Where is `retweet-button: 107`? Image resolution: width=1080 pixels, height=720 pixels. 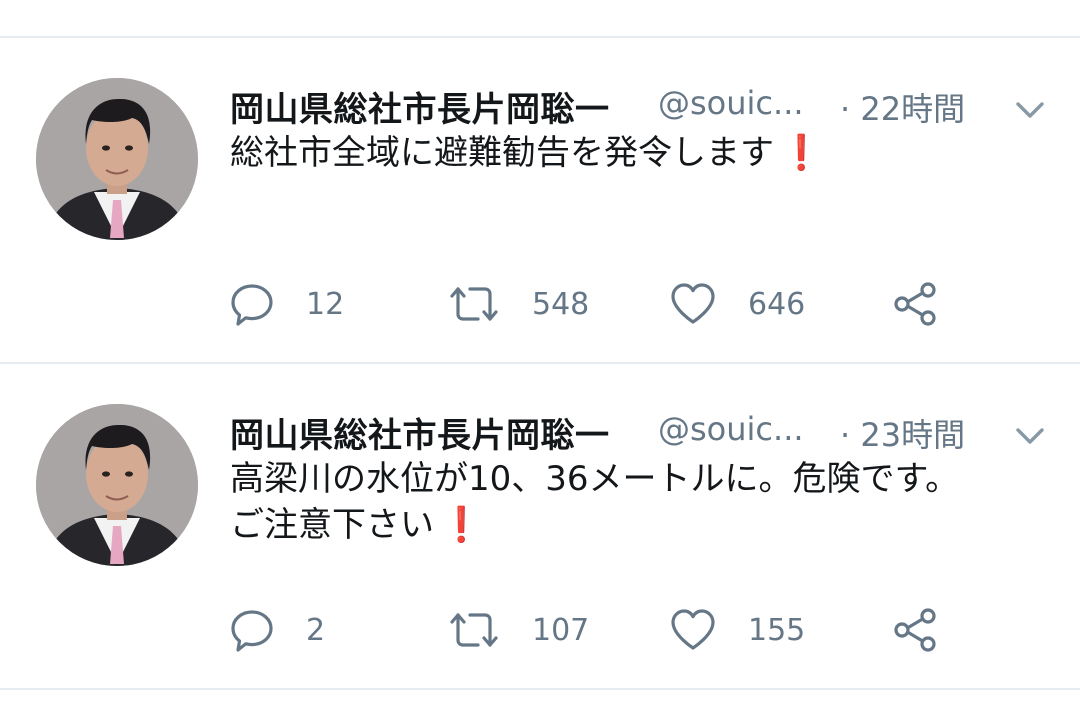
retweet-button: 107 is located at coordinates (517, 630).